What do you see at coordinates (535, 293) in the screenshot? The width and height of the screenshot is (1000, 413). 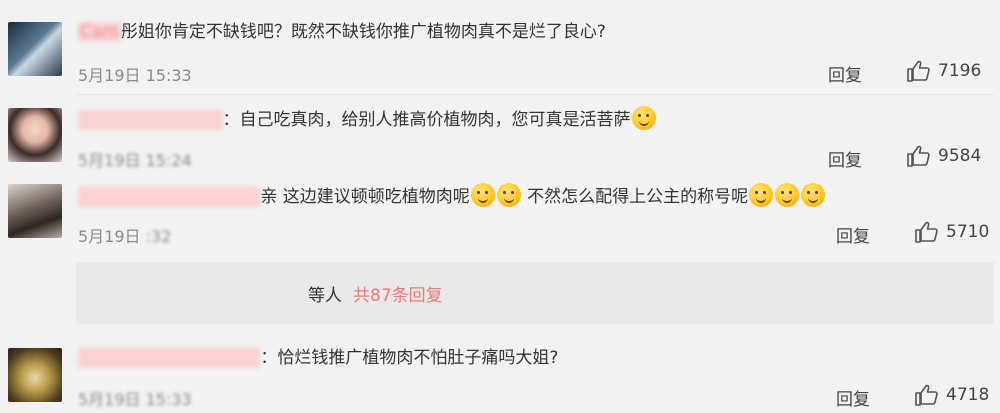 I see `reply-summary: 等人 共87条回复` at bounding box center [535, 293].